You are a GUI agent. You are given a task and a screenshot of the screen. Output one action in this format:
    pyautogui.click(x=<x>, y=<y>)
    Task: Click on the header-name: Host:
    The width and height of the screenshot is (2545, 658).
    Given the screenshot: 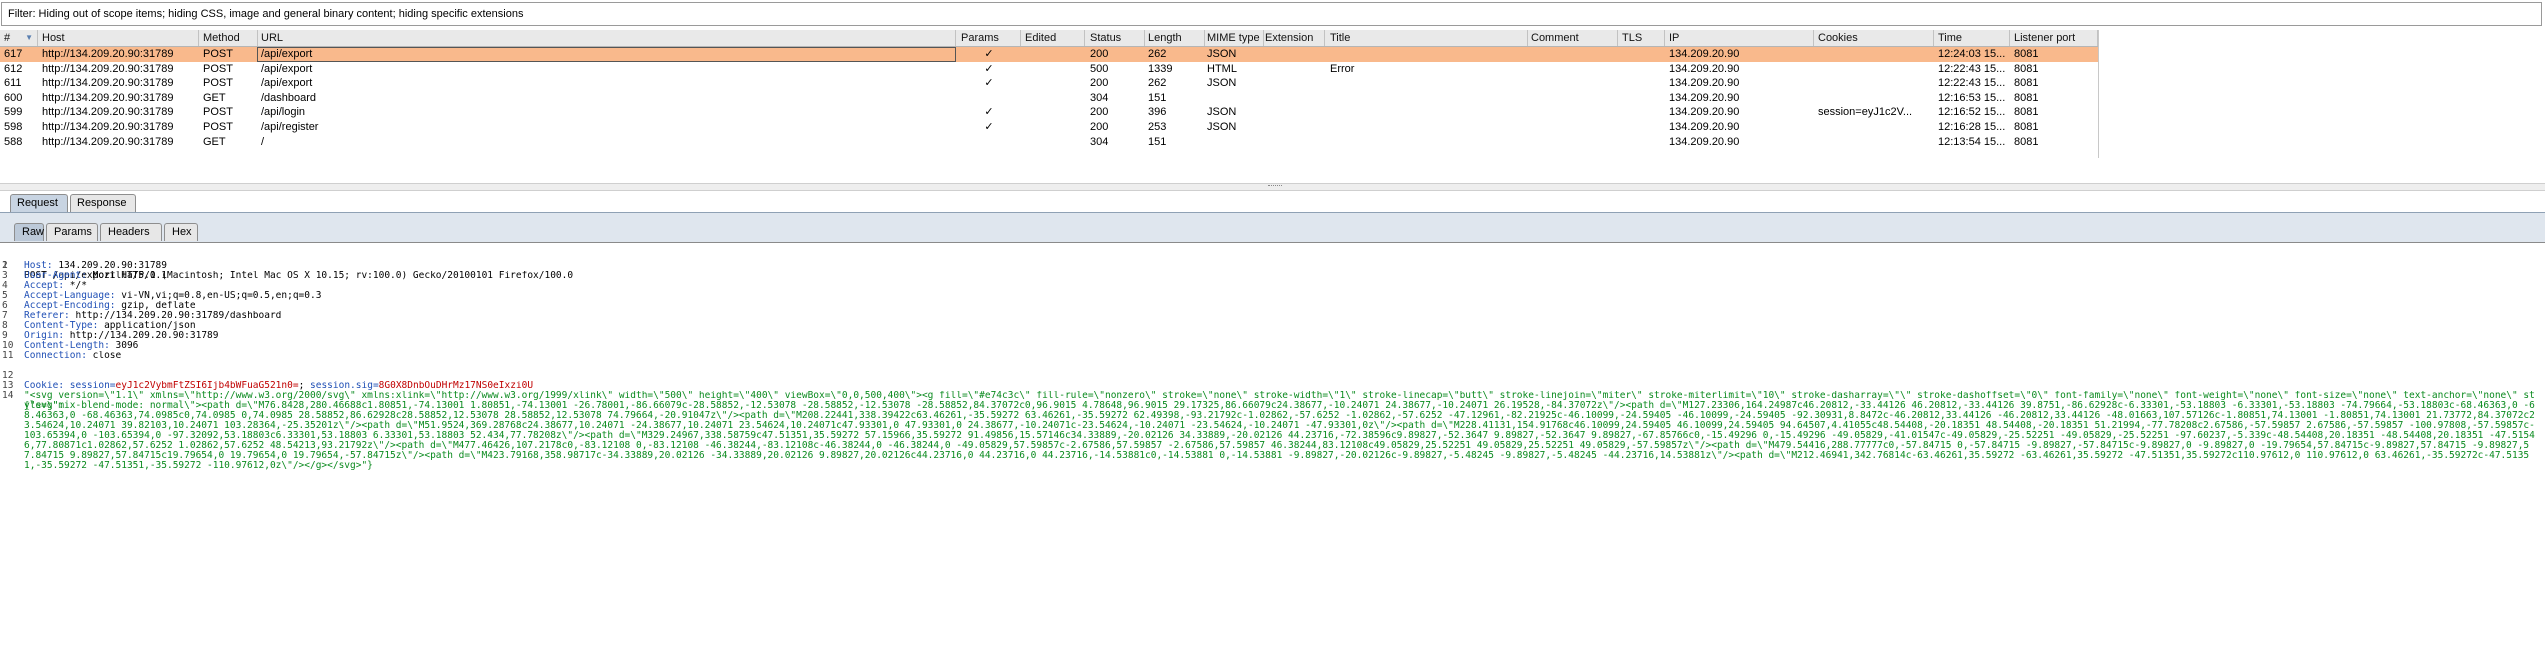 What is the action you would take?
    pyautogui.click(x=38, y=266)
    